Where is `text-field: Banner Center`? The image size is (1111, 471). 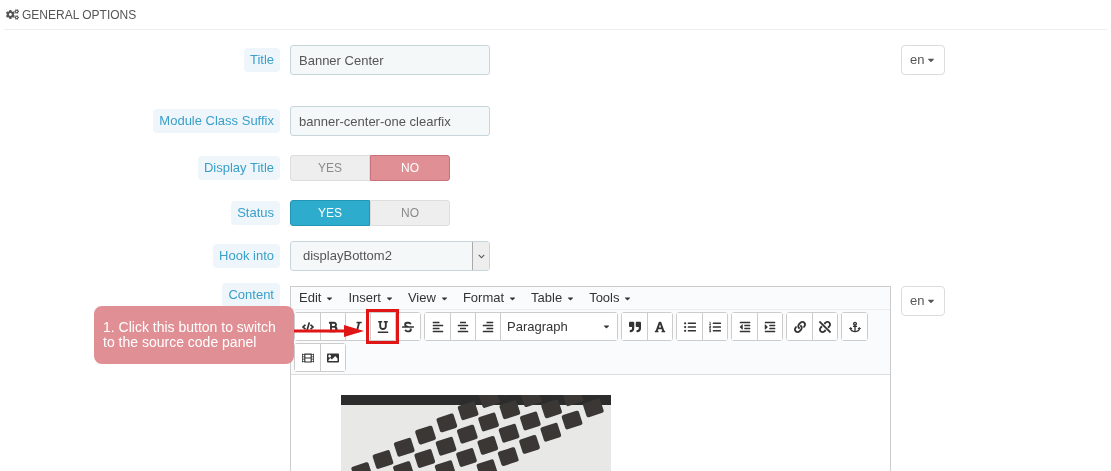
text-field: Banner Center is located at coordinates (390, 60).